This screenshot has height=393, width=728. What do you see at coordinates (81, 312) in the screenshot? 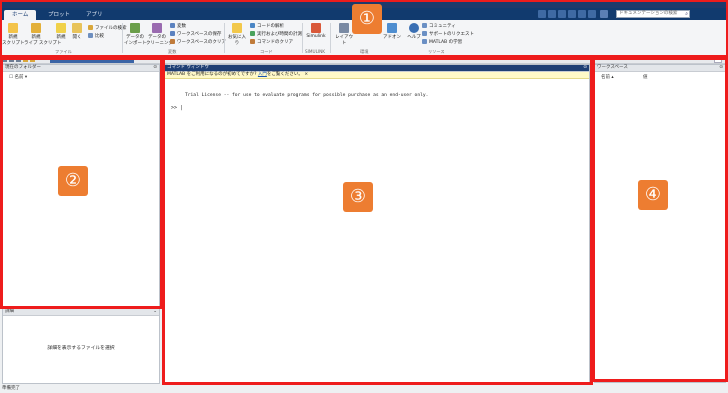
I see `details-header: 詳細 ⌄` at bounding box center [81, 312].